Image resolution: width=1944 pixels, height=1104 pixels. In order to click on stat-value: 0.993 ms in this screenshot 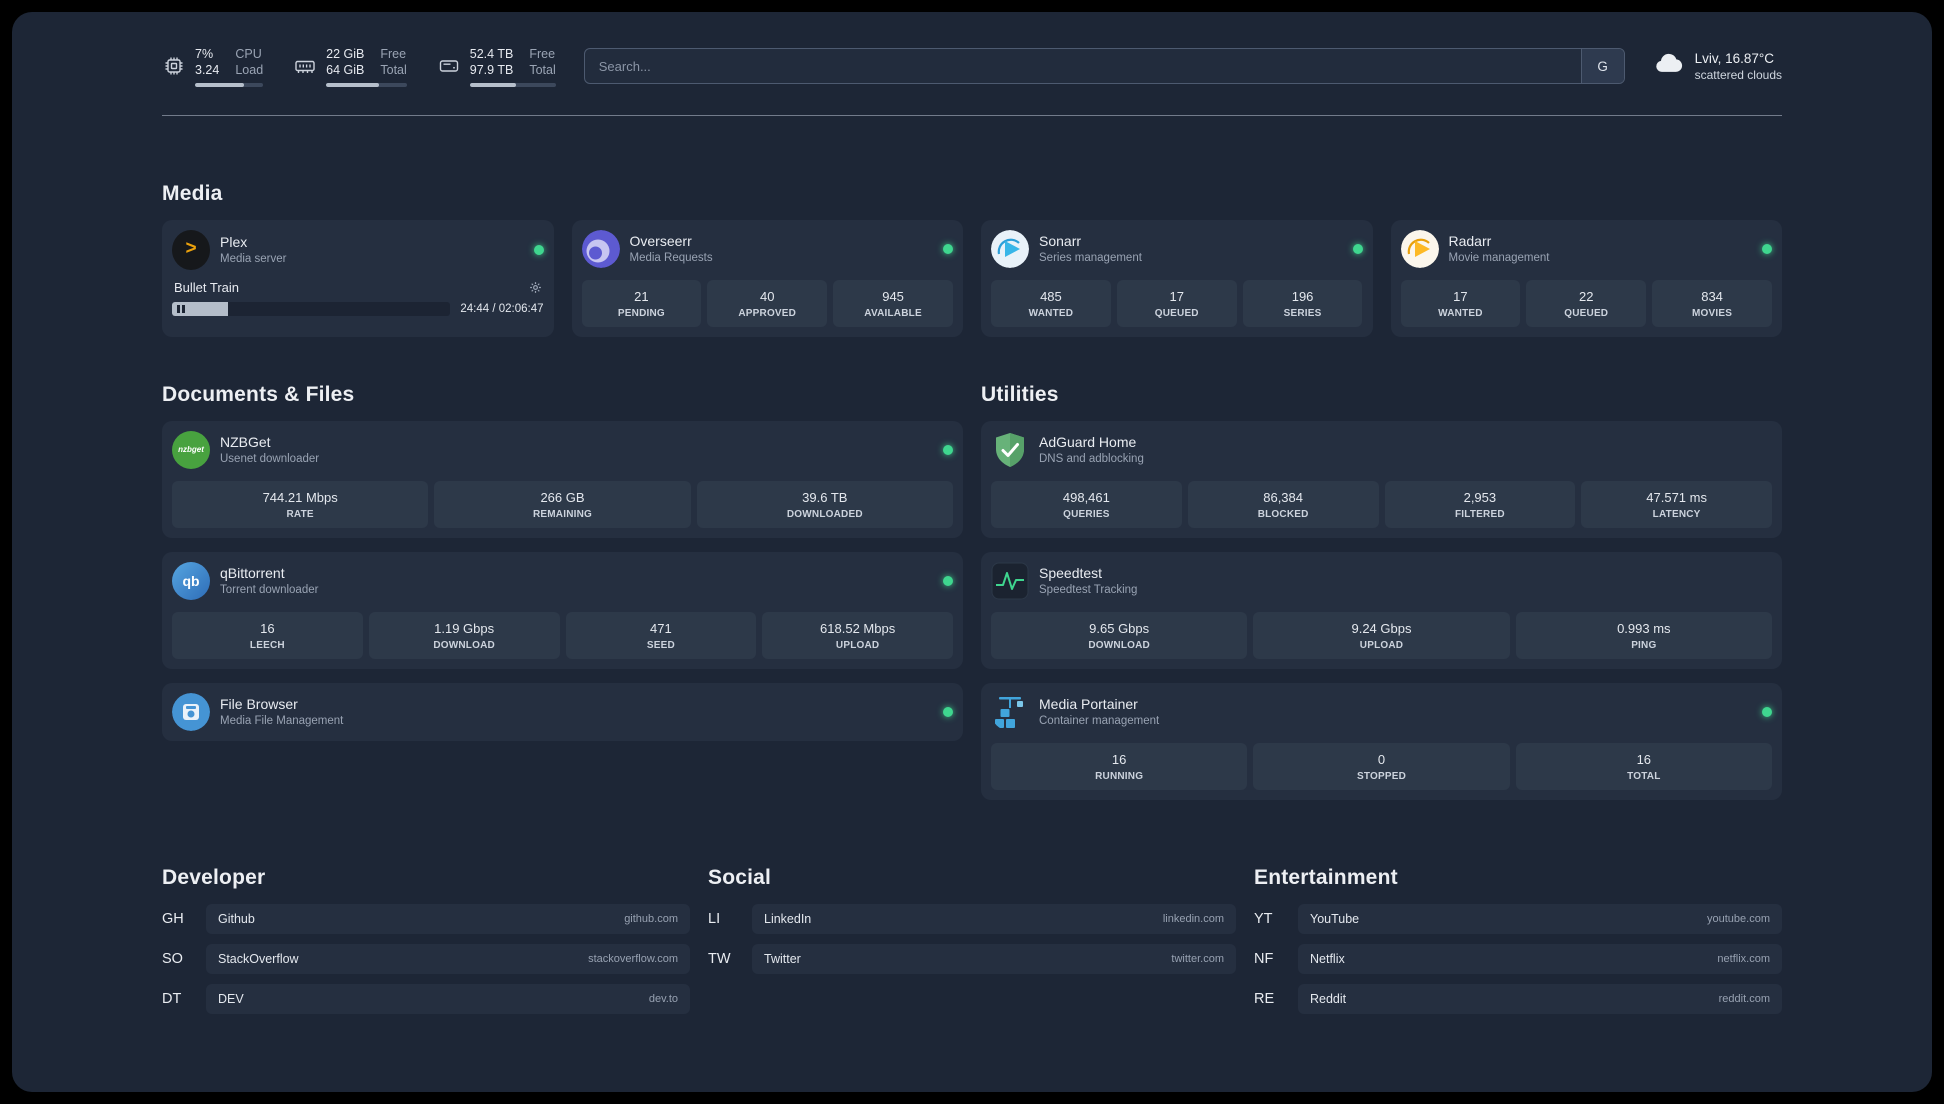, I will do `click(1644, 628)`.